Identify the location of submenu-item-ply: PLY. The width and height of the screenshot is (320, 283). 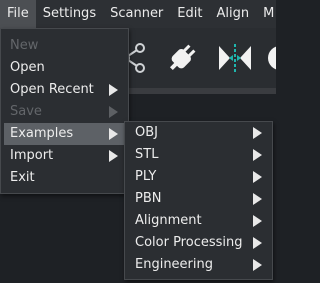
(198, 177).